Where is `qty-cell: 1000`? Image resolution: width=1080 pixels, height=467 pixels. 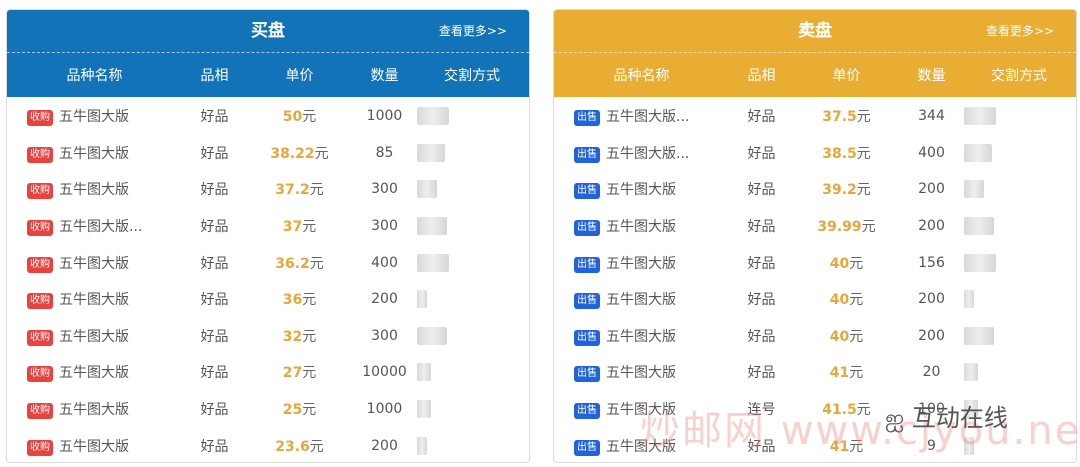
qty-cell: 1000 is located at coordinates (384, 409).